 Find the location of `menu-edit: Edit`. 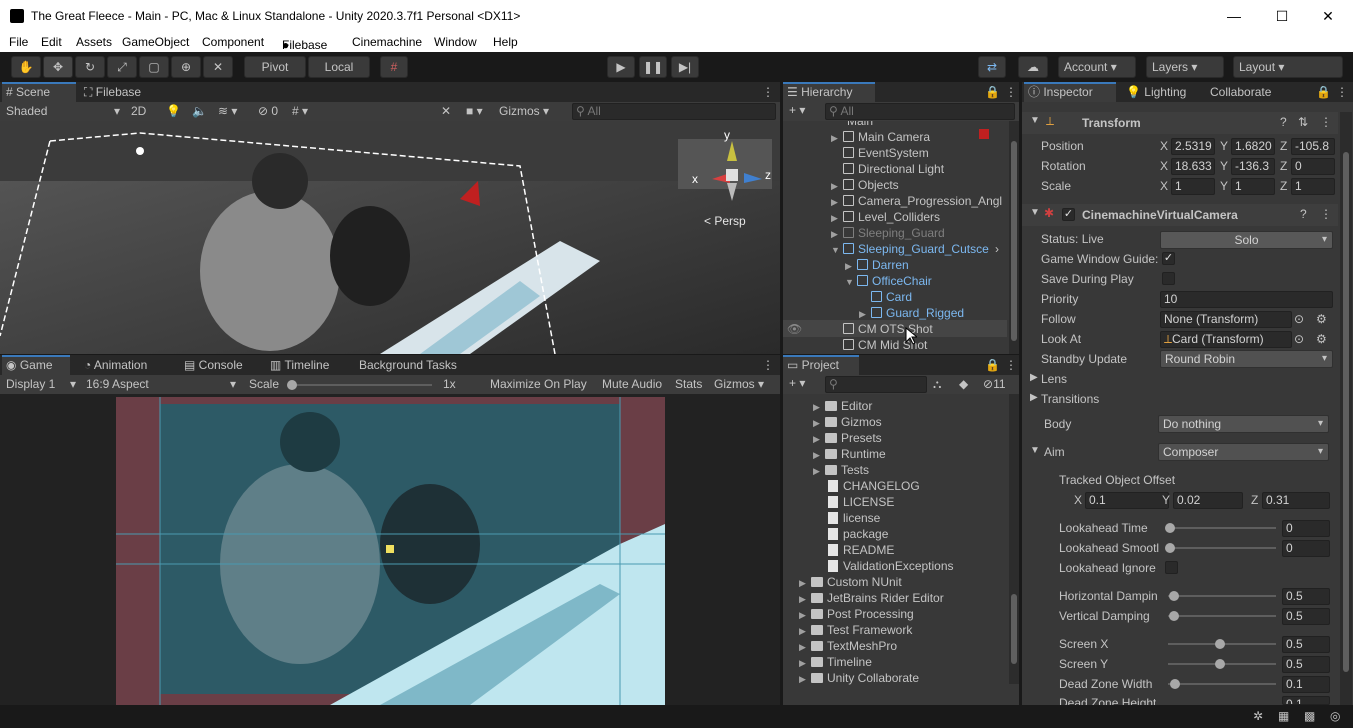

menu-edit: Edit is located at coordinates (51, 42).